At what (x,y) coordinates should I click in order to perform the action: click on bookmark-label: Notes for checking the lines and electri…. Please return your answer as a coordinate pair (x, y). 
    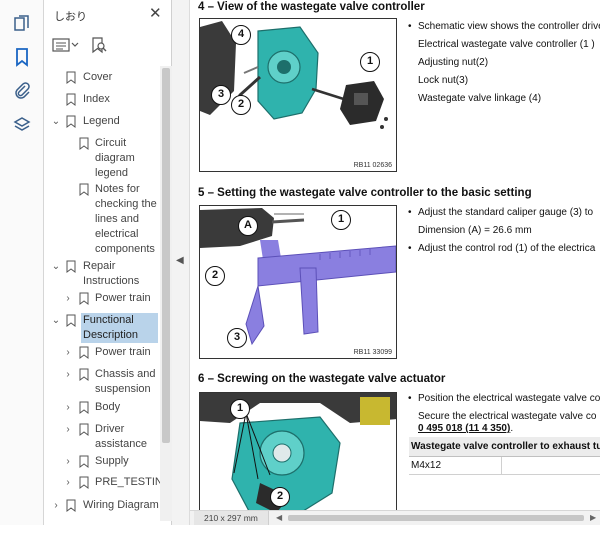
    Looking at the image, I should click on (126, 219).